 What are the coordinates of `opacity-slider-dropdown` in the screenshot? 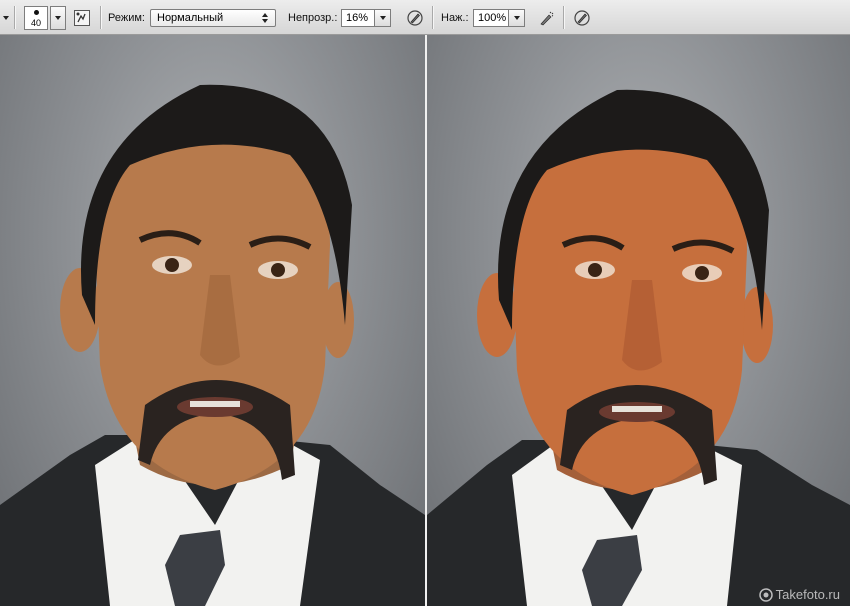 It's located at (383, 17).